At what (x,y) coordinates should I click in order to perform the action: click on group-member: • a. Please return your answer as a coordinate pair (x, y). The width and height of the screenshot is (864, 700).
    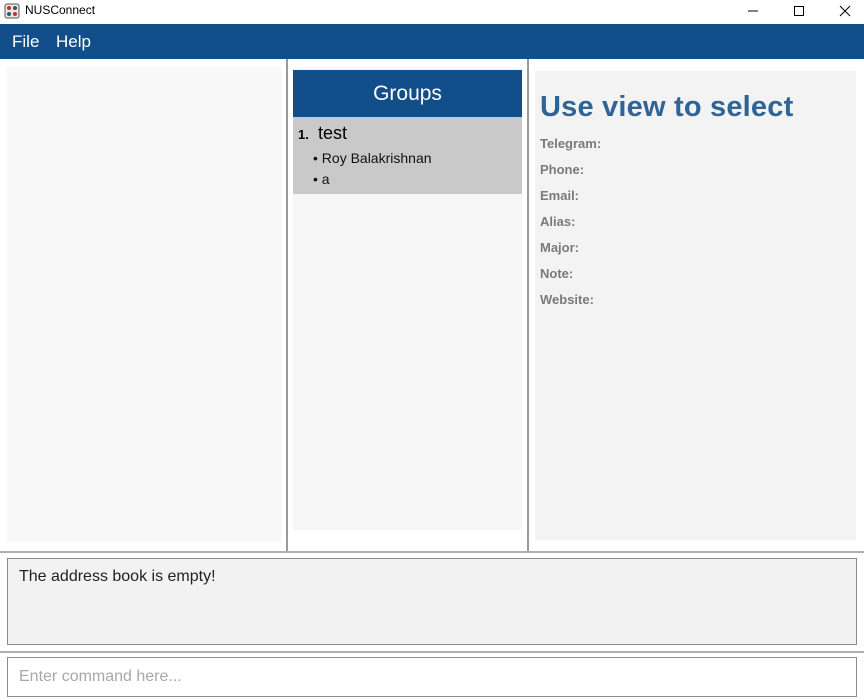
    Looking at the image, I should click on (321, 179).